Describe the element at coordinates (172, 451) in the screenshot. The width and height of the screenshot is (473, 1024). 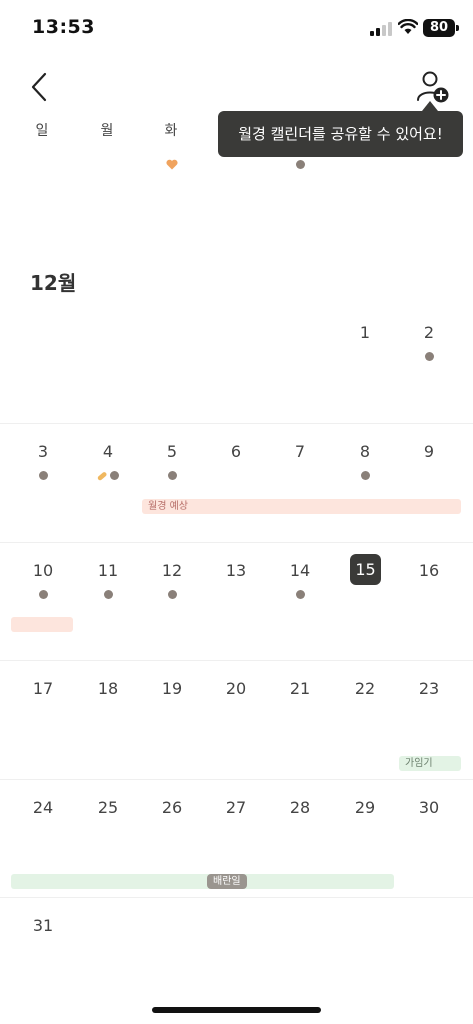
I see `day-cell: 5` at that location.